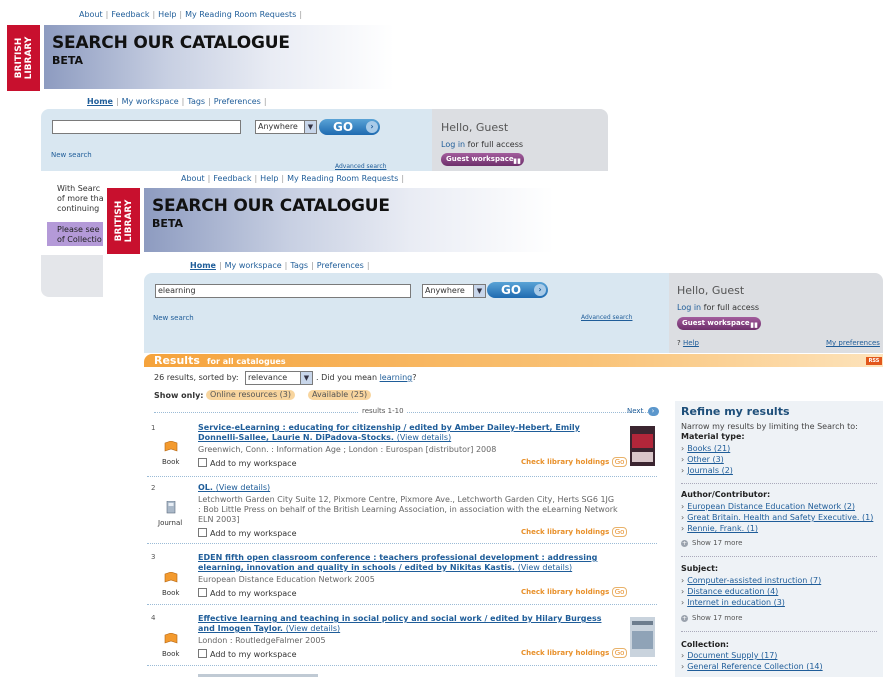  What do you see at coordinates (179, 395) in the screenshot?
I see `show-only-label: Show only:` at bounding box center [179, 395].